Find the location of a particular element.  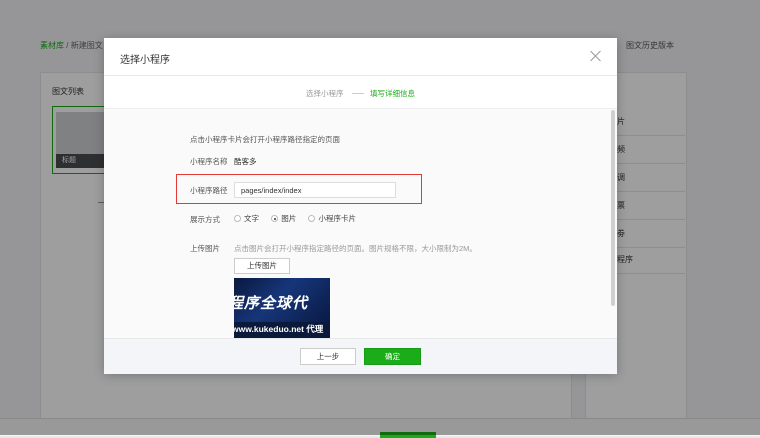

step-indicator: 选择小程序 填写详细信息 is located at coordinates (360, 94).